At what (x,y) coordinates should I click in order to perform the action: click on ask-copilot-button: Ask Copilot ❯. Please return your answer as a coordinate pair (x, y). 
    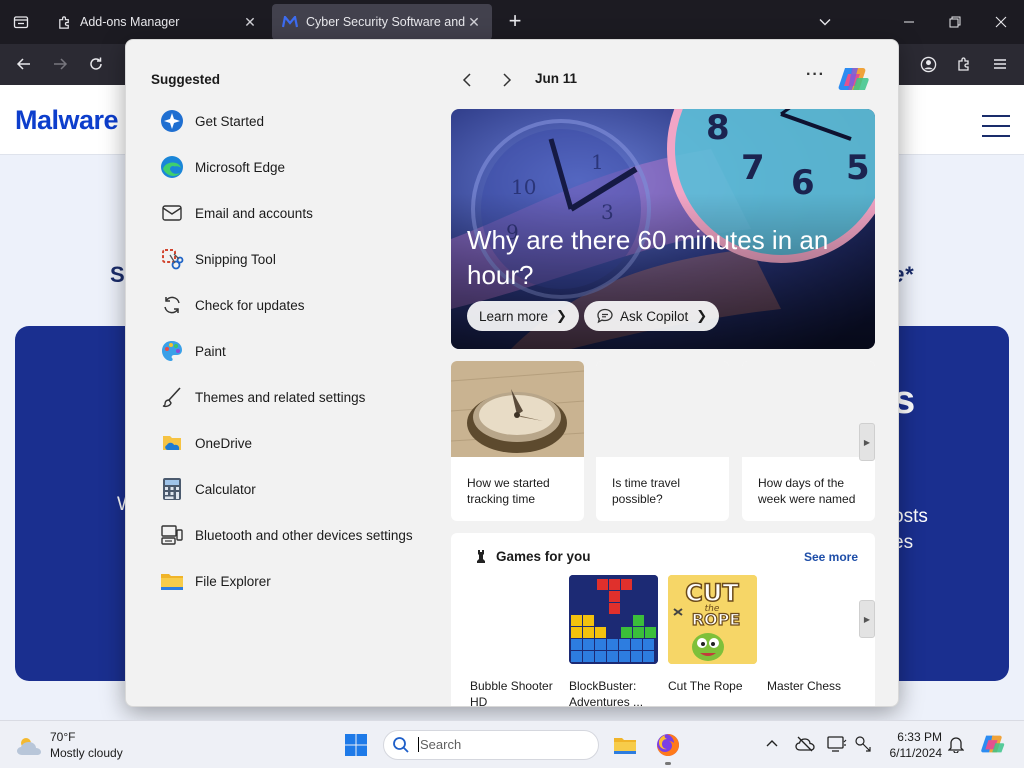
    Looking at the image, I should click on (652, 316).